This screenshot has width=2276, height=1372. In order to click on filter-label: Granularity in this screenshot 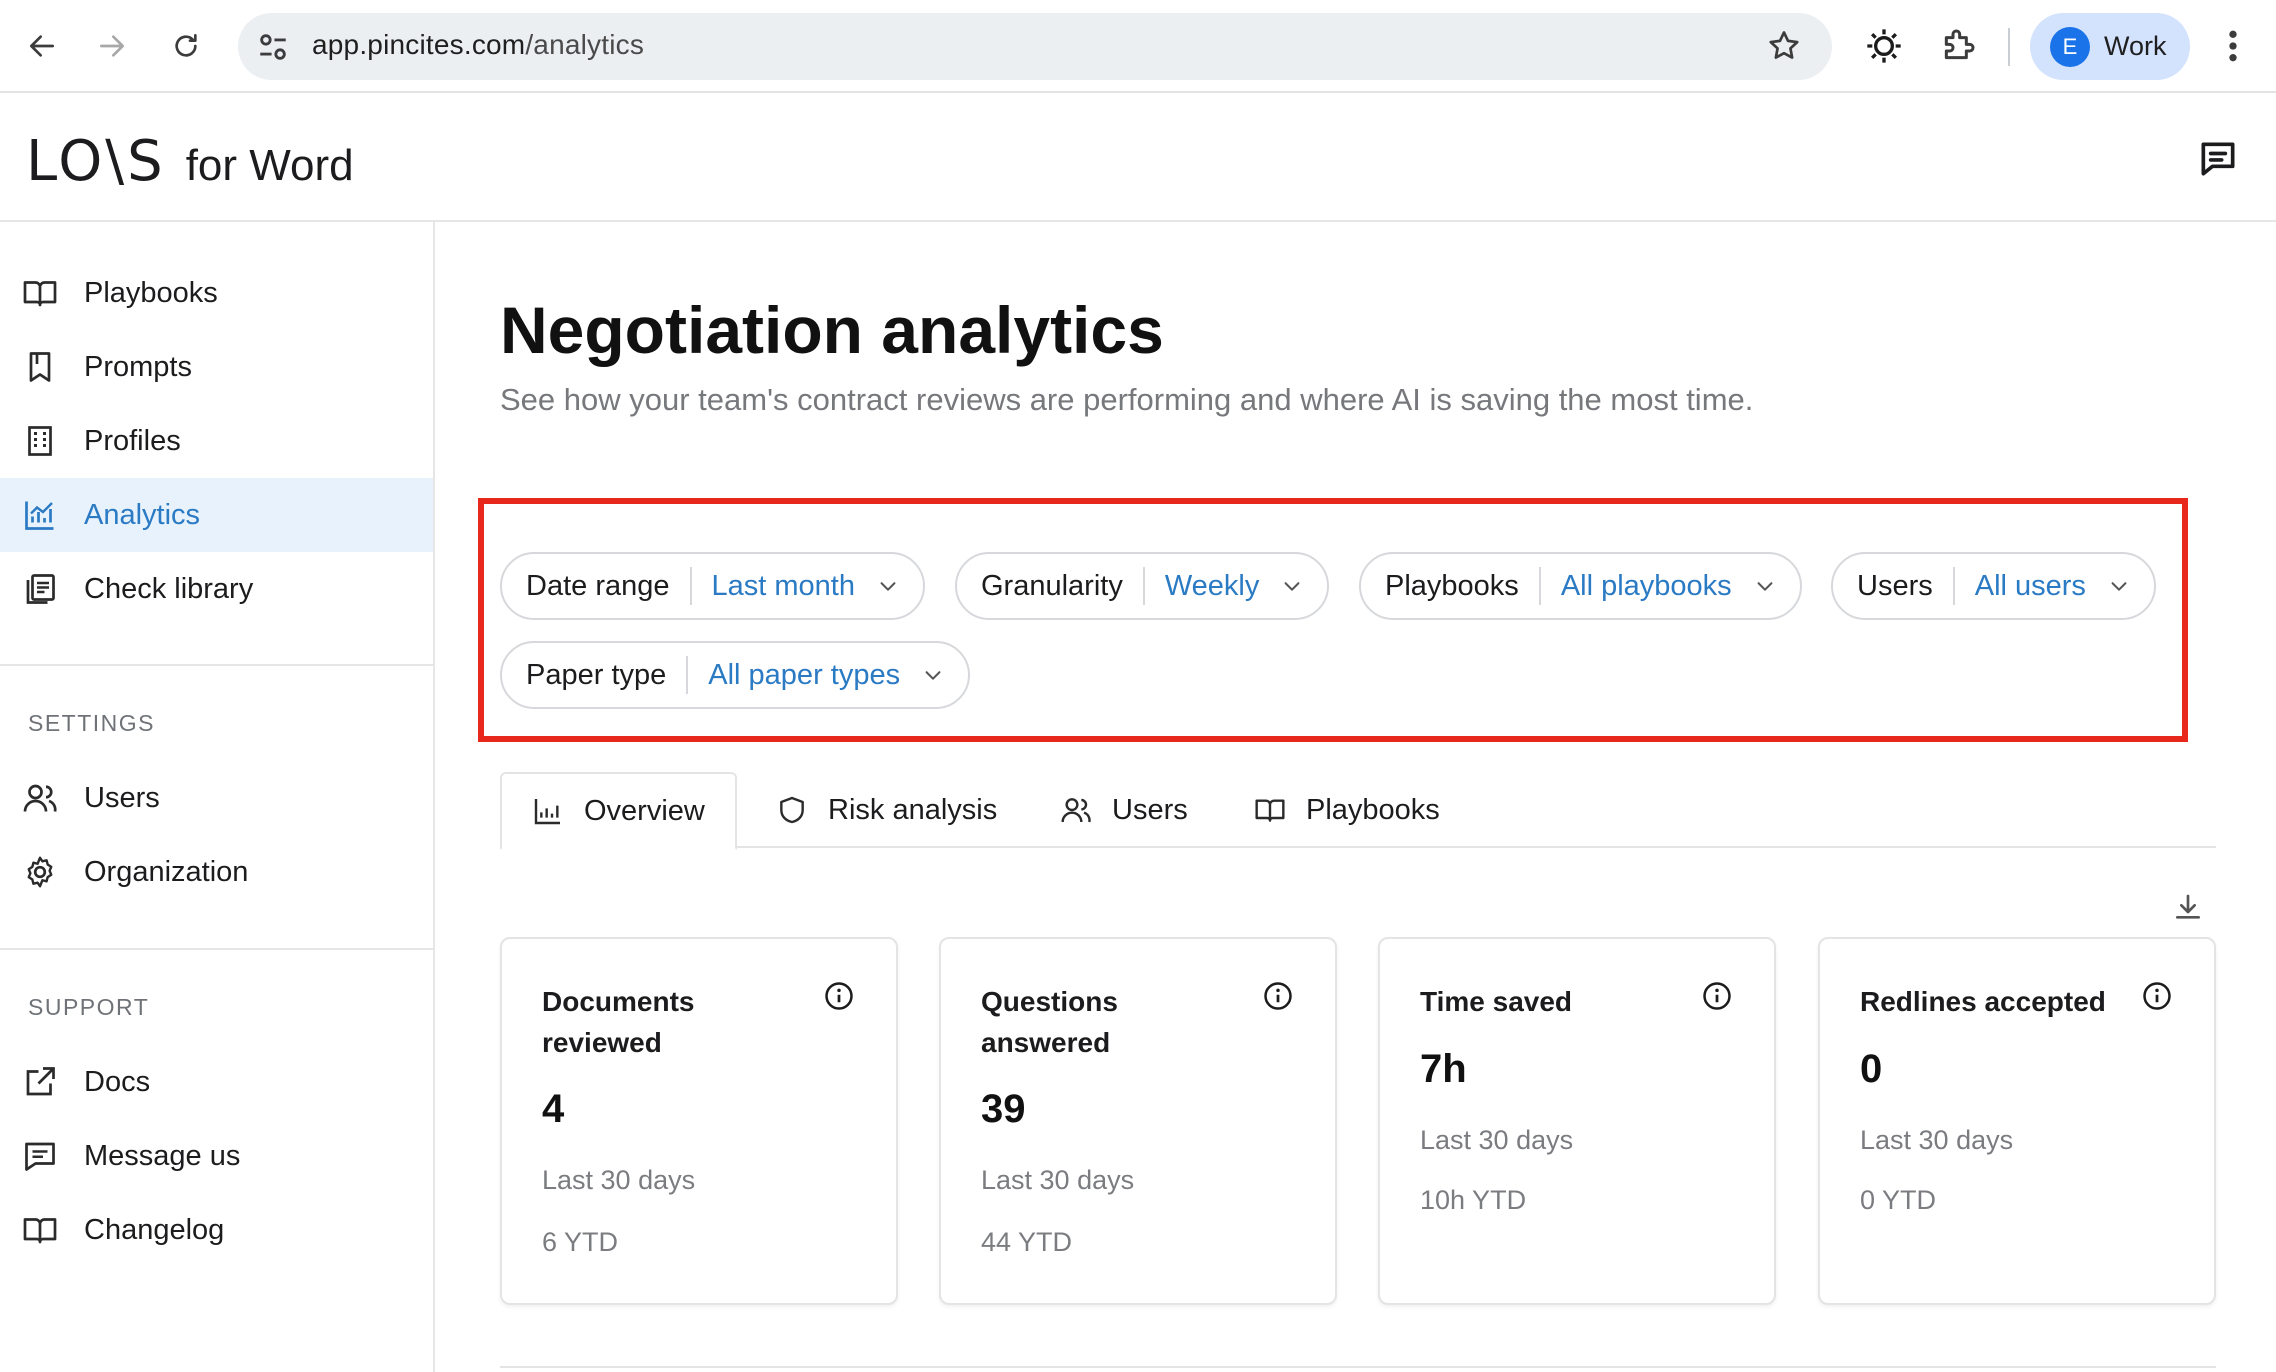, I will do `click(1052, 585)`.